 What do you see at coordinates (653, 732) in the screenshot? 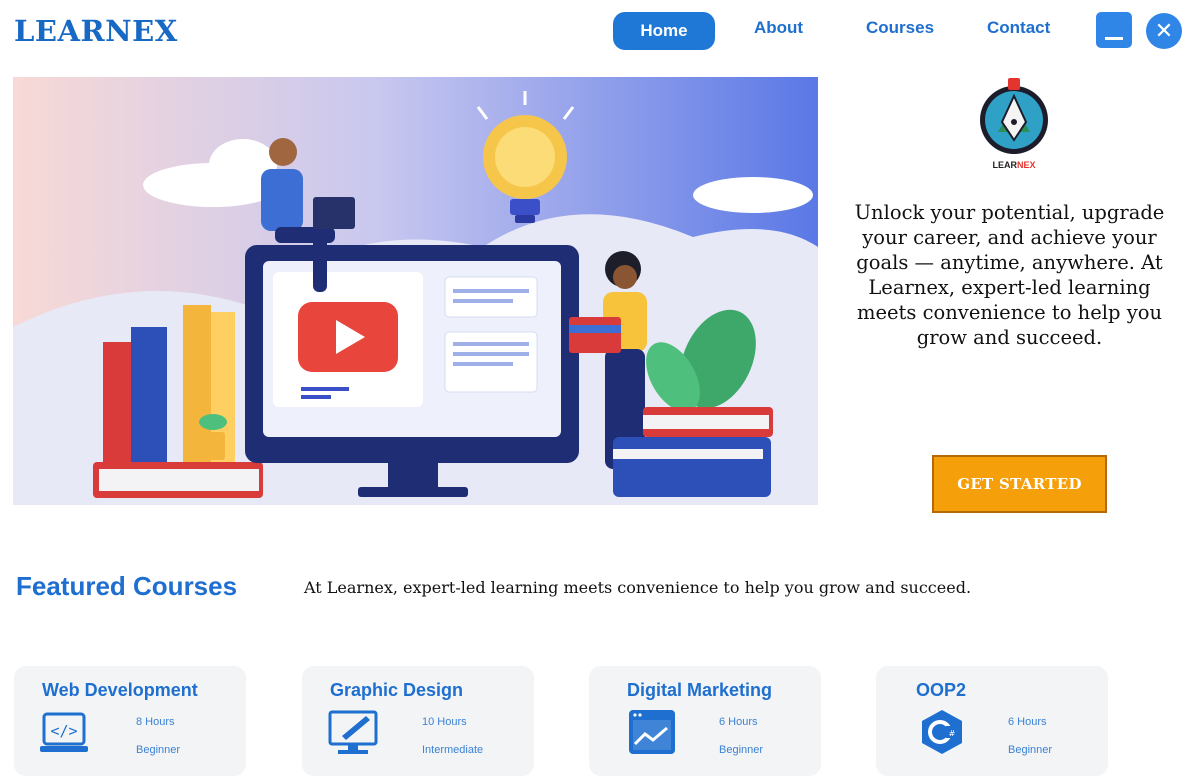
I see `analytics-icon` at bounding box center [653, 732].